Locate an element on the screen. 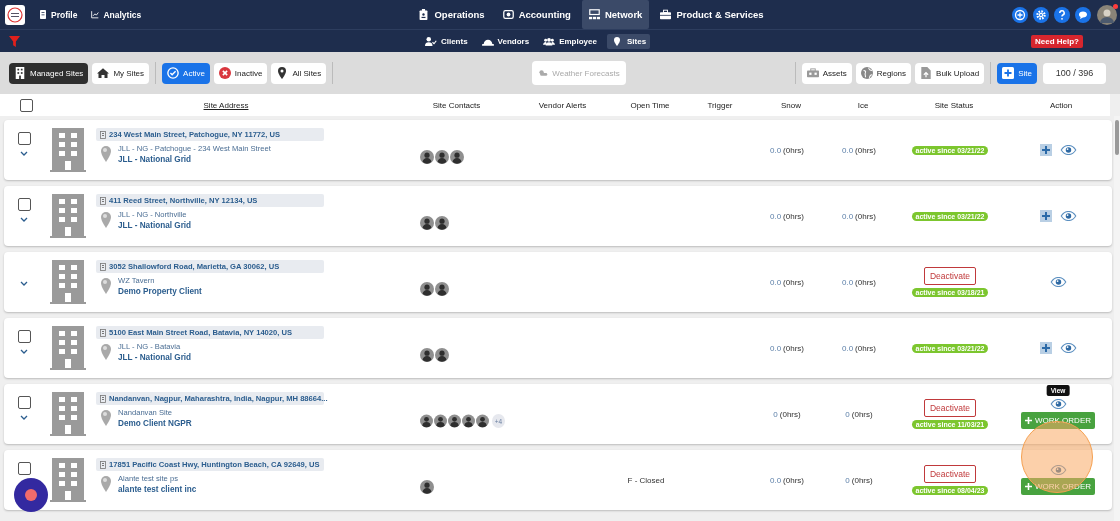 The height and width of the screenshot is (521, 1120). ice-value: 0.0 is located at coordinates (848, 348).